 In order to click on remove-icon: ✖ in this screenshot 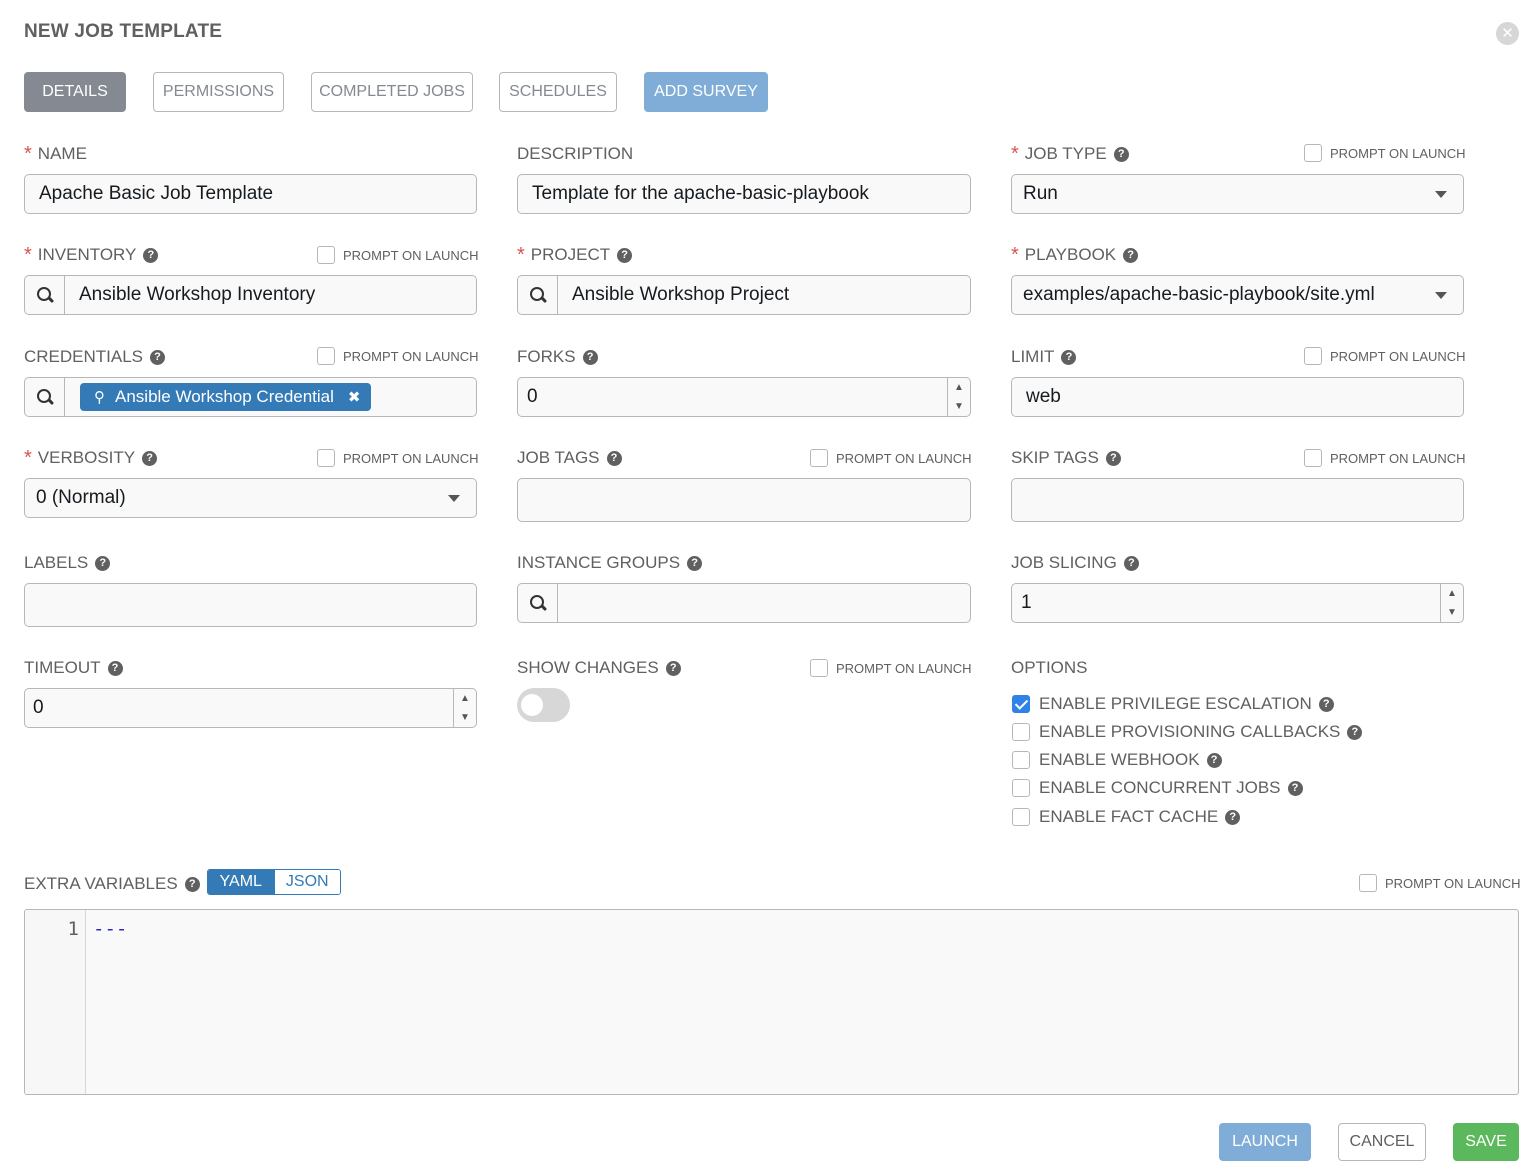, I will do `click(354, 397)`.